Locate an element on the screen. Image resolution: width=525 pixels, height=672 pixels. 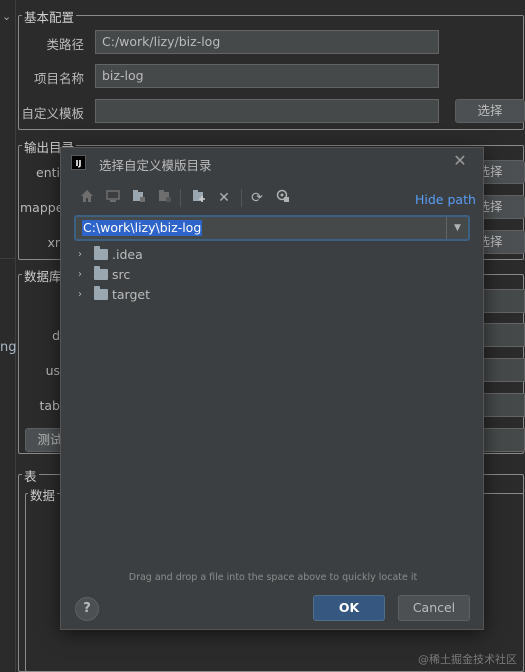
divider is located at coordinates (8, 258).